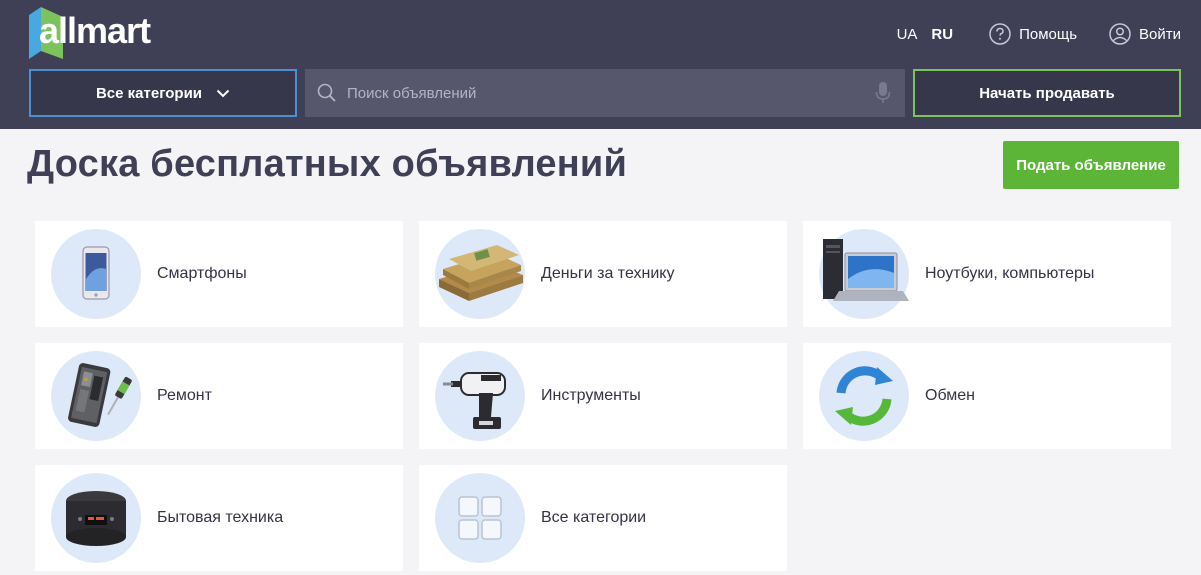 The image size is (1201, 575). I want to click on category-card-exchange: Обмен, so click(987, 396).